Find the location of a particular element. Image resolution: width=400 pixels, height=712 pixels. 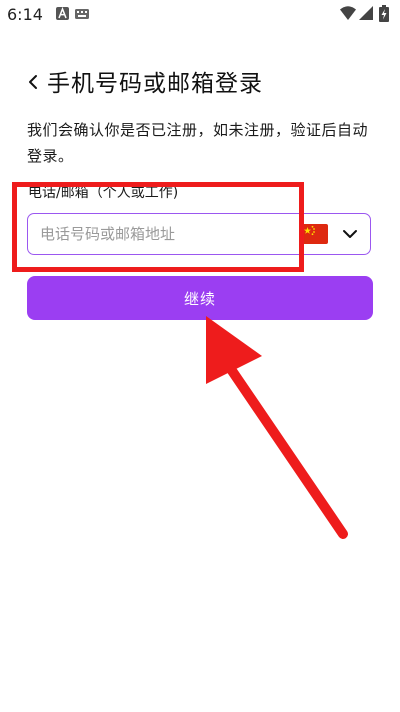

china-flag-icon is located at coordinates (315, 234).